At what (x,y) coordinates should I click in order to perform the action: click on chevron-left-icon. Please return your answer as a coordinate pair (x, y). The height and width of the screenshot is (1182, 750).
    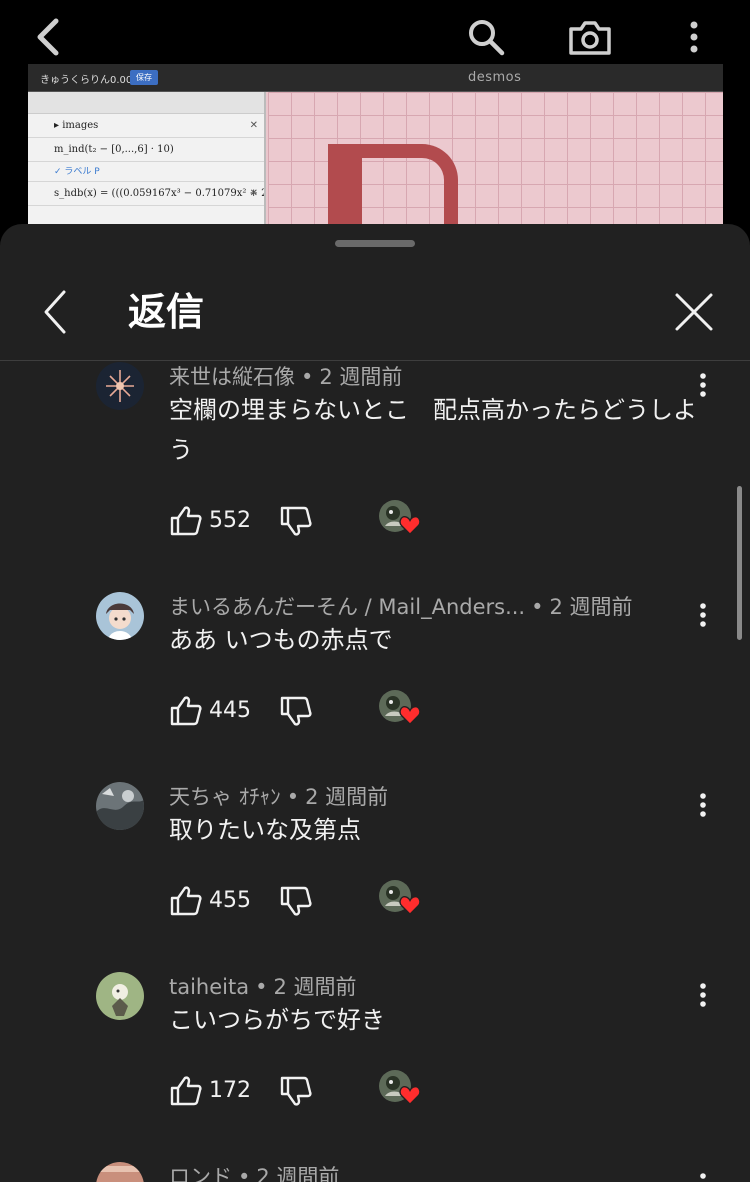
    Looking at the image, I should click on (55, 312).